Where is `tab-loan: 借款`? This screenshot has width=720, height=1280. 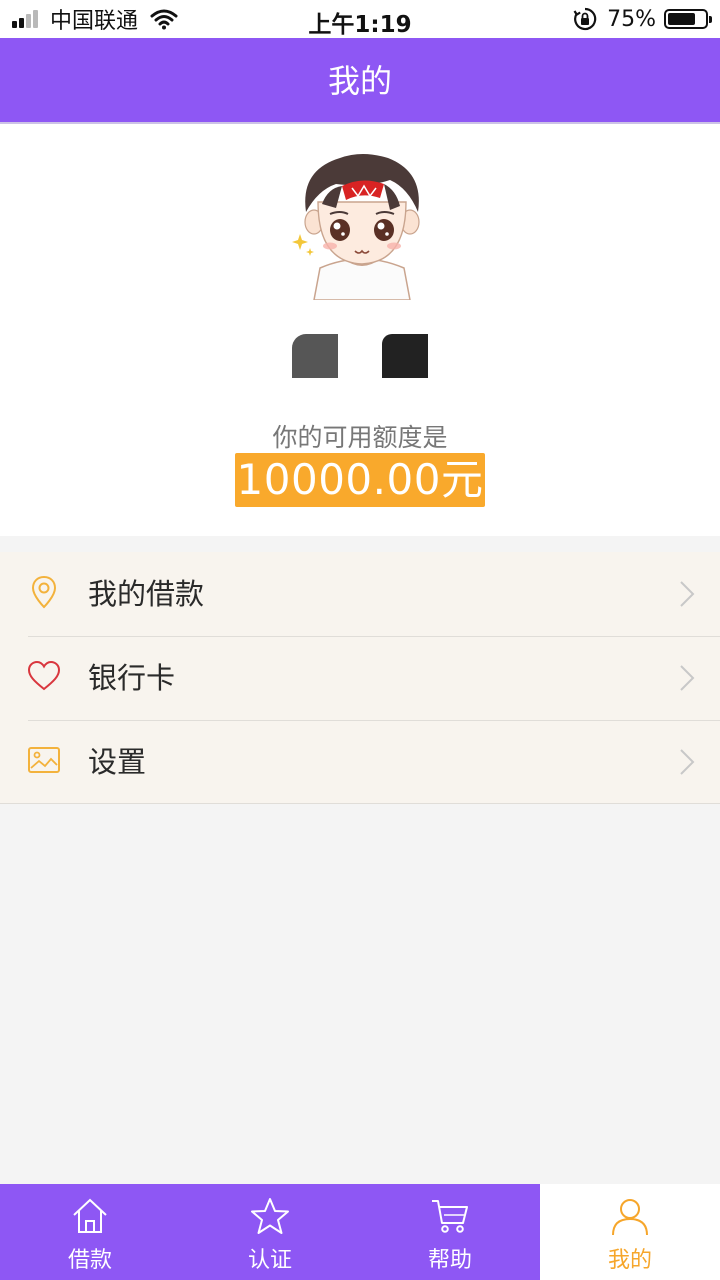
tab-loan: 借款 is located at coordinates (90, 1232).